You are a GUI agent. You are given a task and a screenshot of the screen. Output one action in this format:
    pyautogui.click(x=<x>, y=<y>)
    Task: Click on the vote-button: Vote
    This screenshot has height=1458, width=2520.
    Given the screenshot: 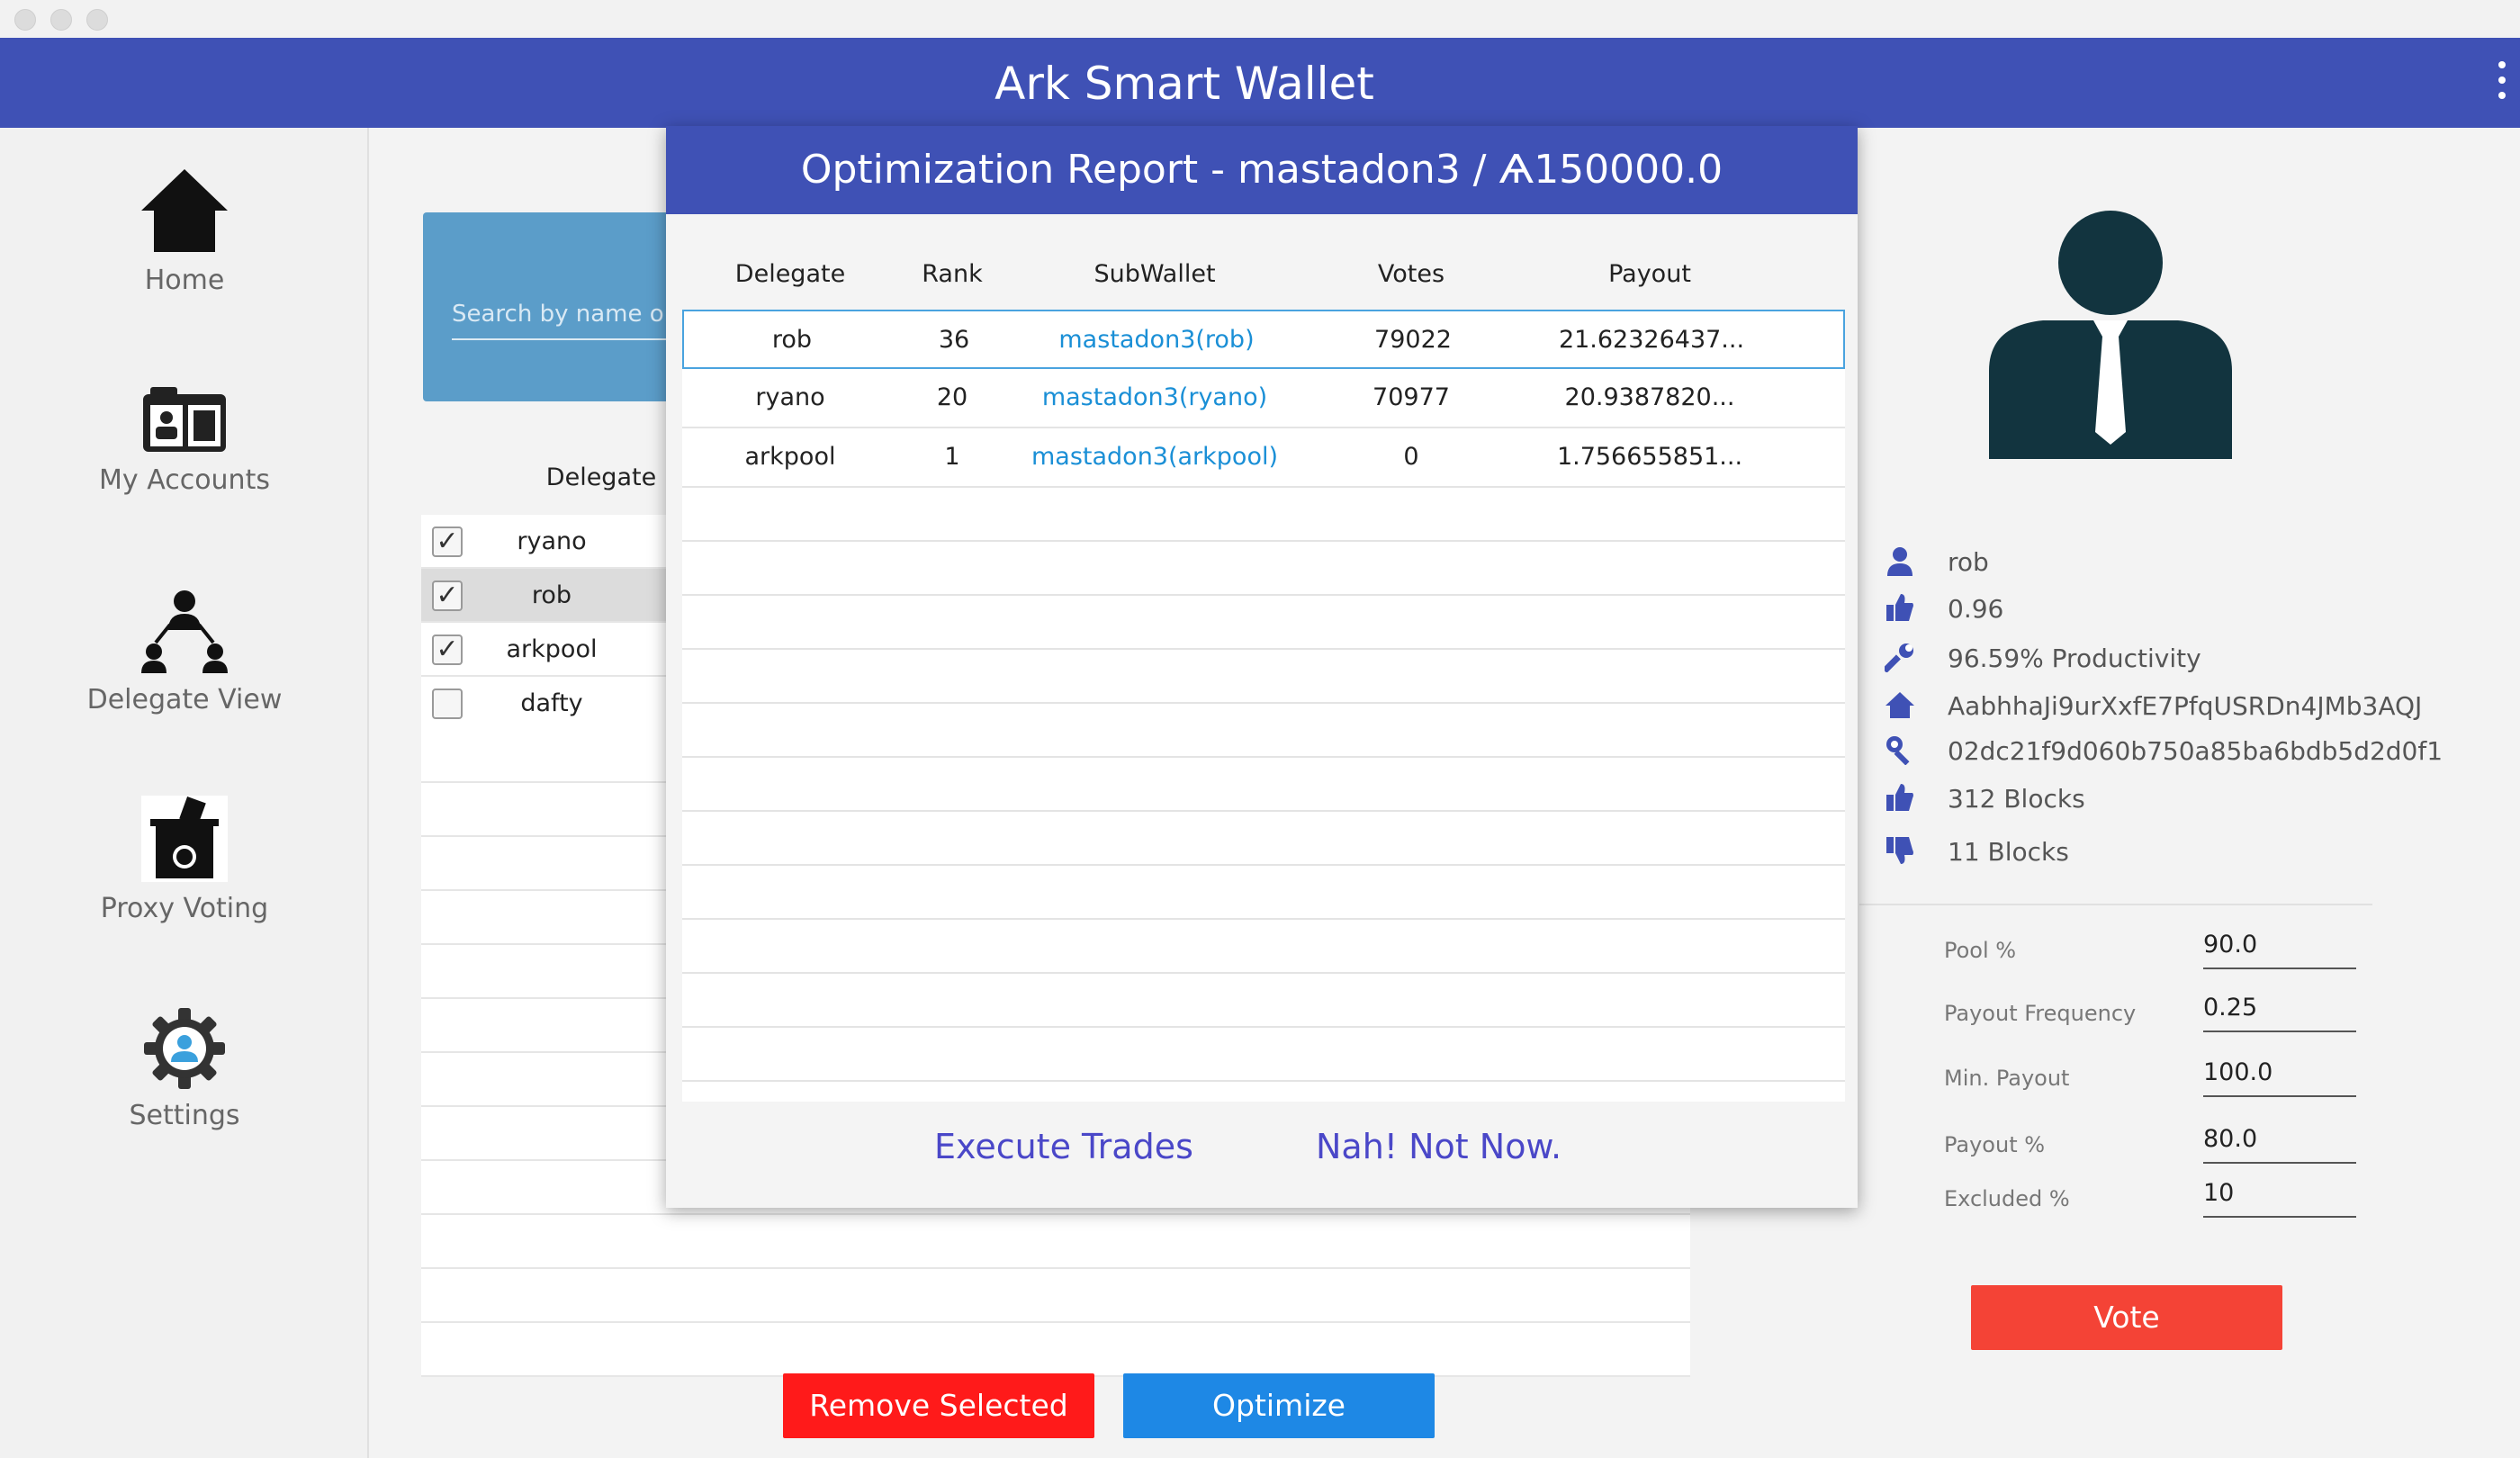 What is the action you would take?
    pyautogui.click(x=2126, y=1317)
    